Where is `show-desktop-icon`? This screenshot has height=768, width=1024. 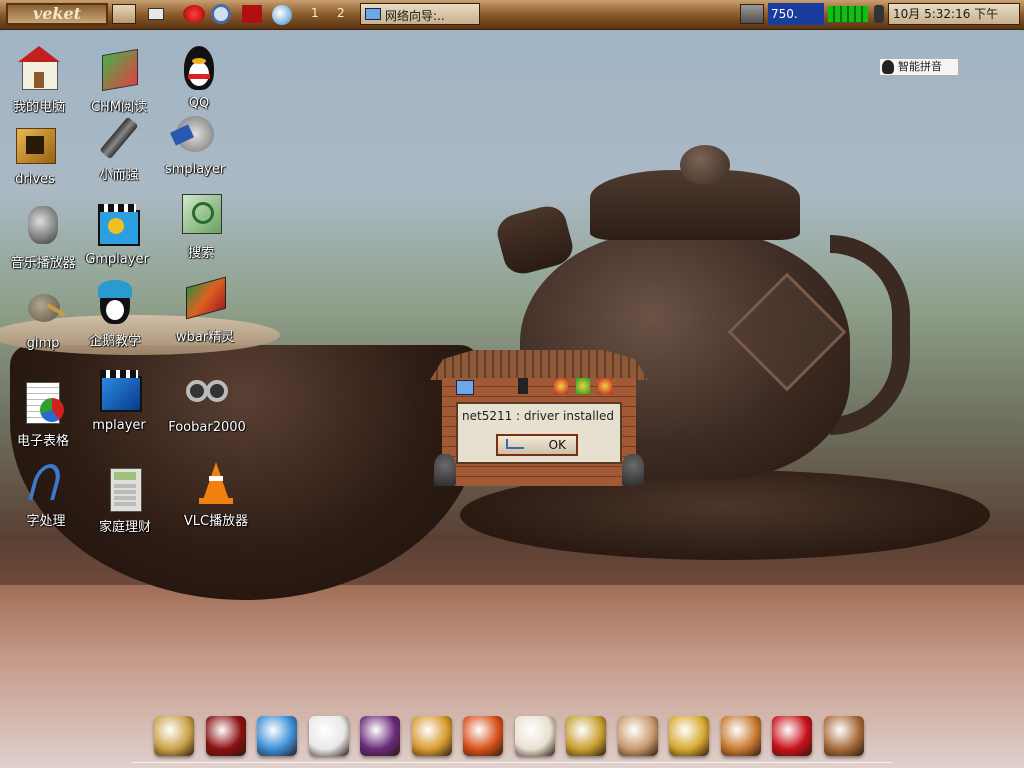
show-desktop-icon is located at coordinates (156, 14).